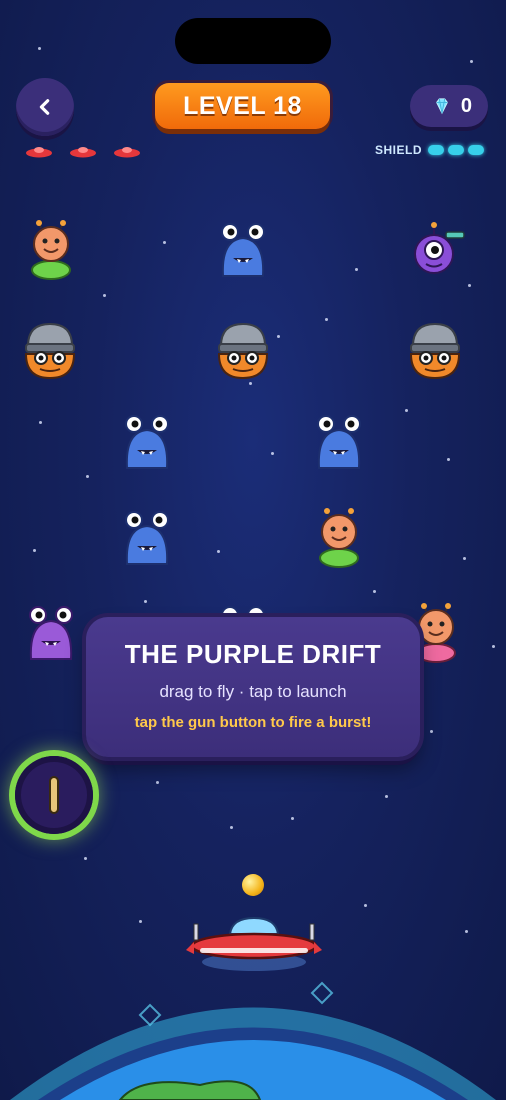 The width and height of the screenshot is (506, 1100). What do you see at coordinates (253, 1040) in the screenshot?
I see `planet-icon` at bounding box center [253, 1040].